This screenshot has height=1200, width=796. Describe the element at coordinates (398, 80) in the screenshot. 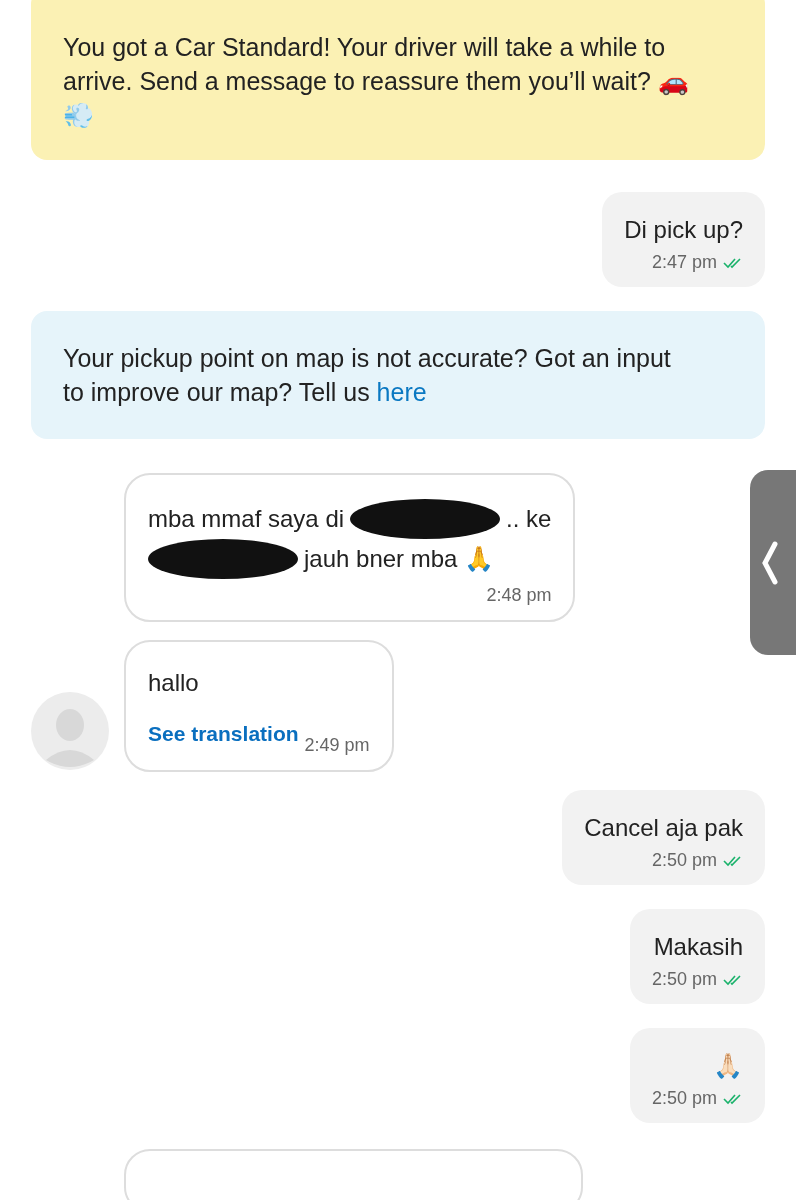

I see `system-message: You got a Car Standard! Your driver will take a while to arrive. Send a message to reassure them you’ll wait? 🚗💨` at that location.